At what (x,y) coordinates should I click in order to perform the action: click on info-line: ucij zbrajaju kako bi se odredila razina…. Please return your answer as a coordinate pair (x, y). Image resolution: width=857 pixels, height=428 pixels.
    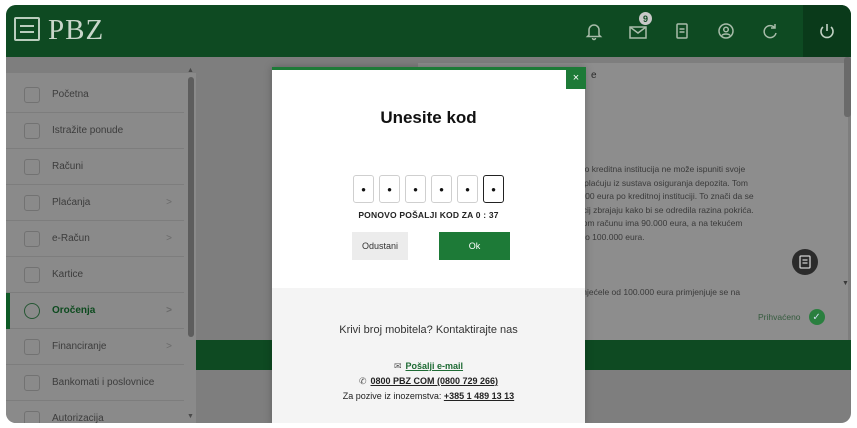
    Looking at the image, I should click on (666, 209).